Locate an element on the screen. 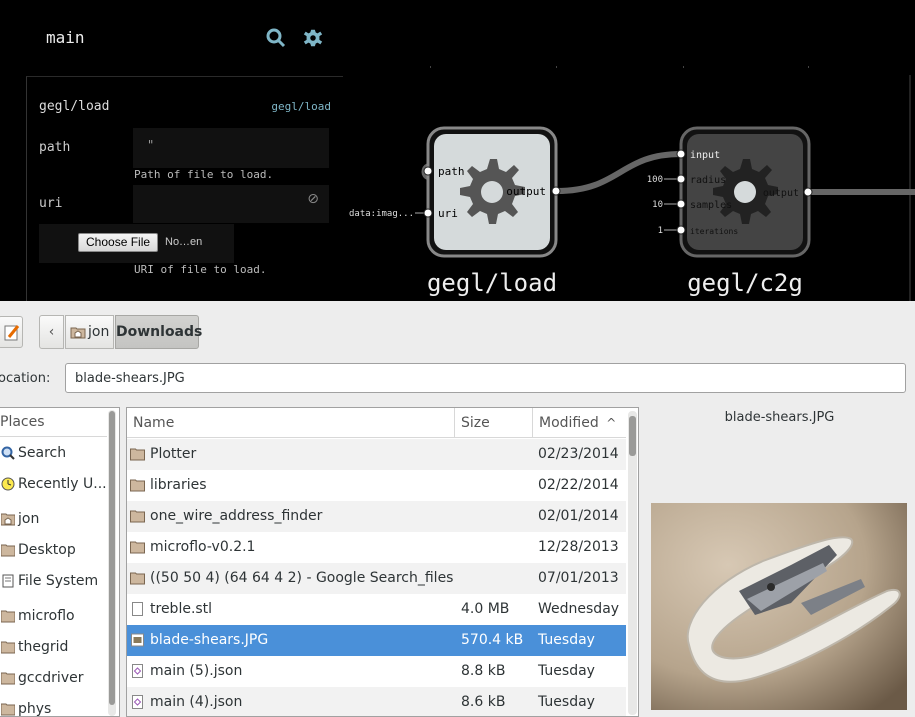 The height and width of the screenshot is (717, 915). place-desktop: Desktop is located at coordinates (53, 550).